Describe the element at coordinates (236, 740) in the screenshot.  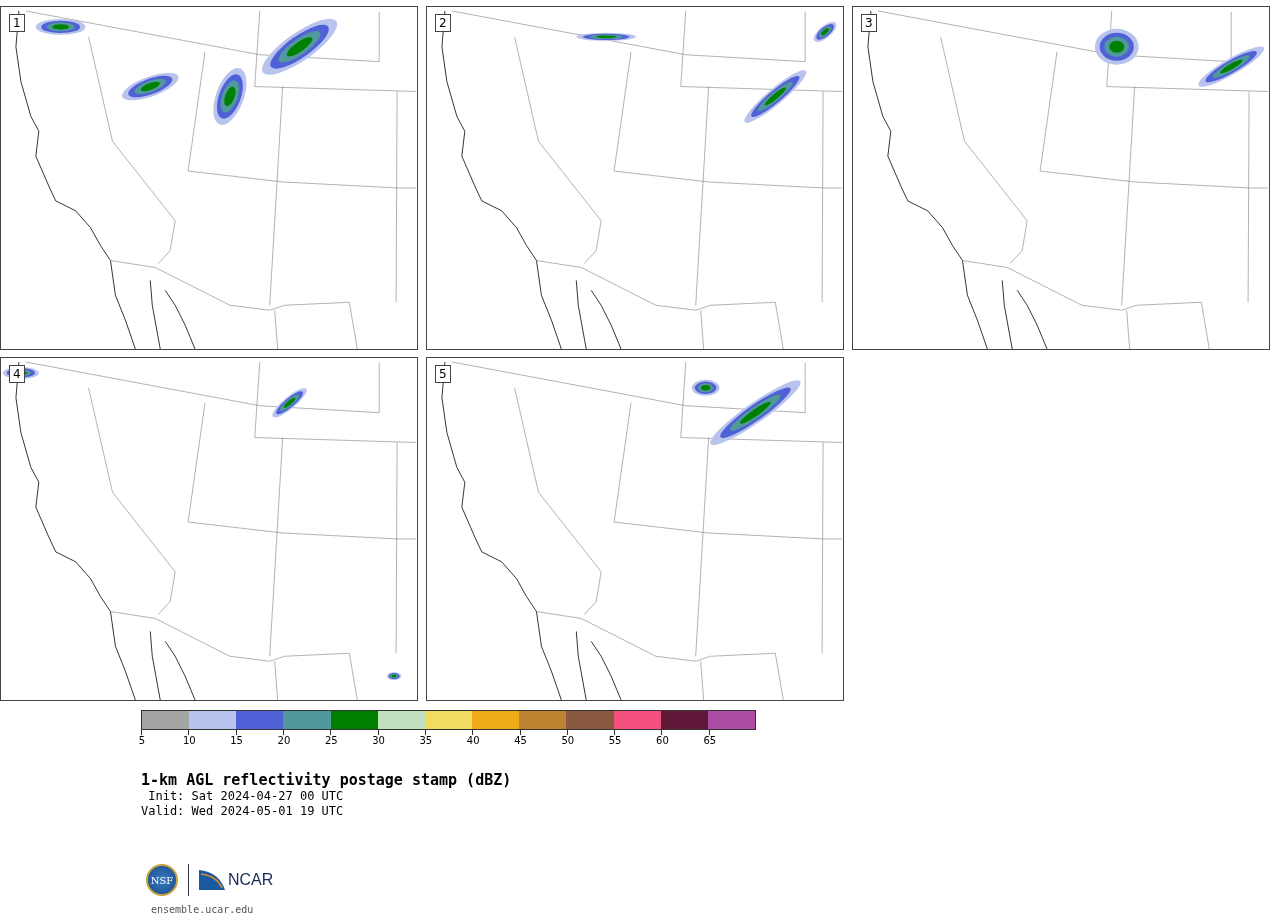
I see `tick-label: 15` at that location.